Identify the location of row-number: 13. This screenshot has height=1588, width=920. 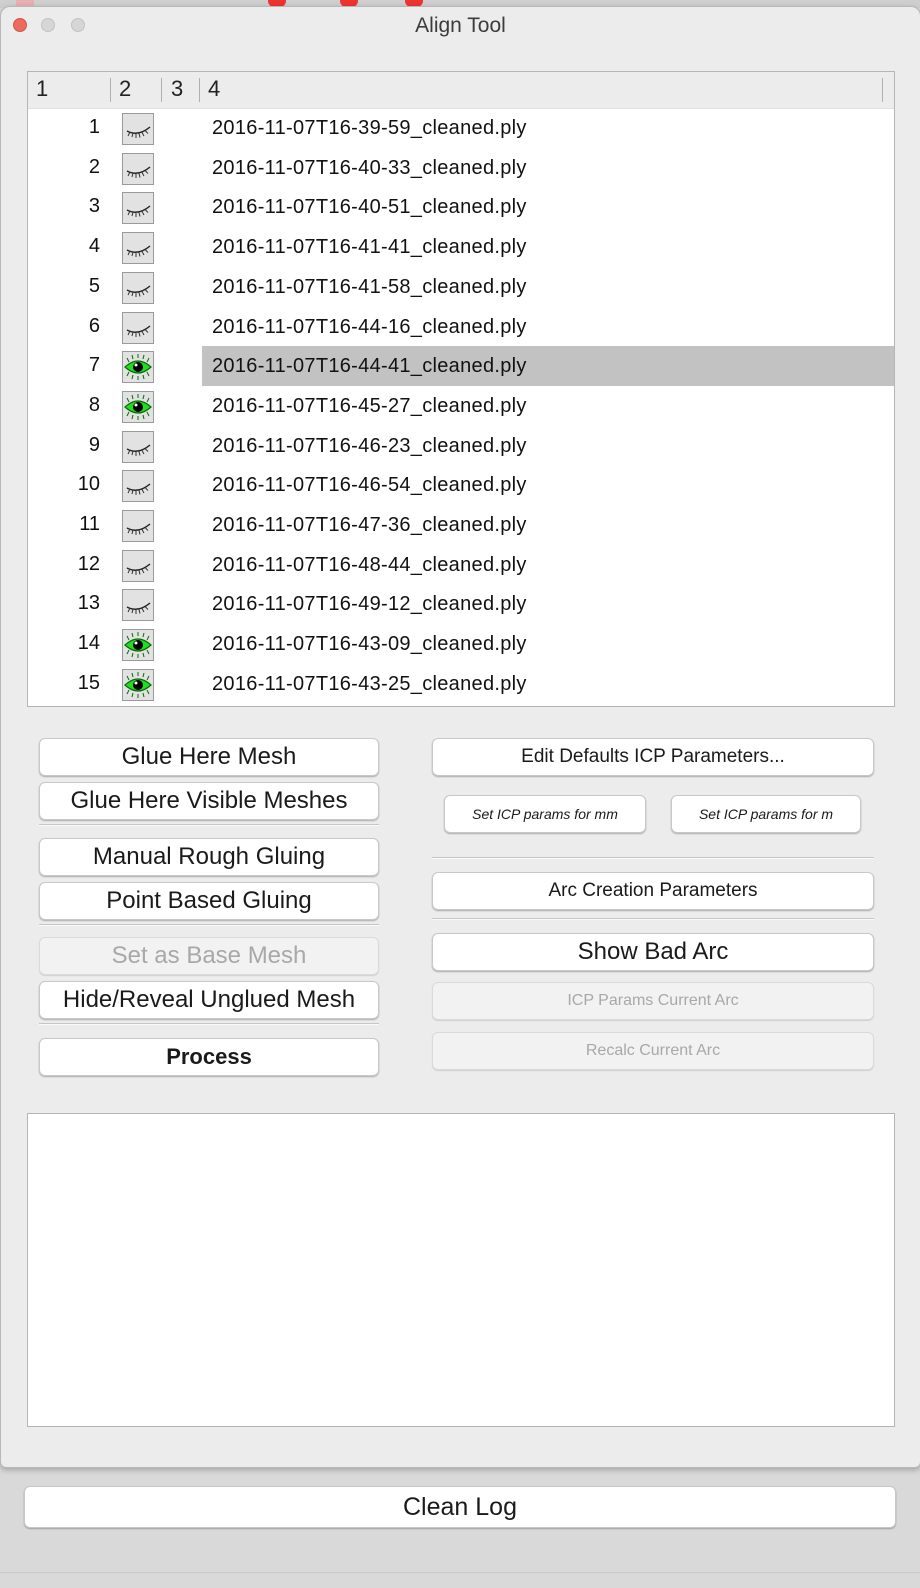
(88, 603).